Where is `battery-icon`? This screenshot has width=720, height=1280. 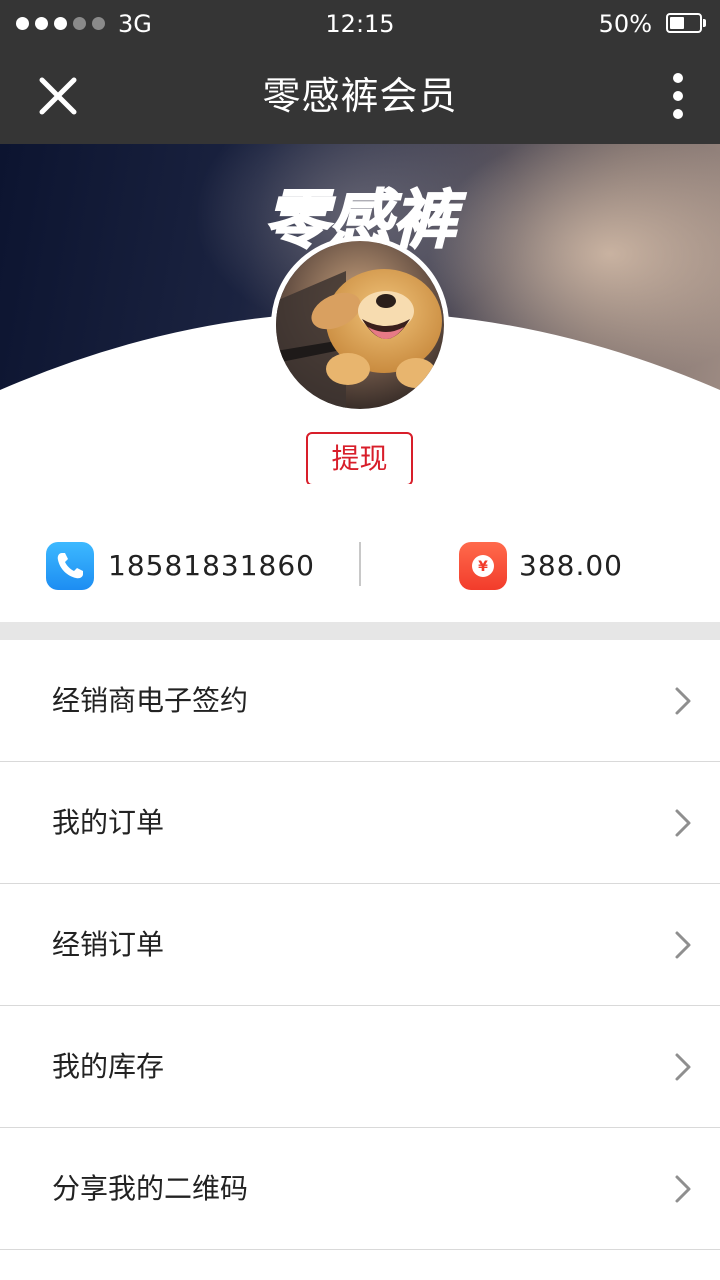
battery-icon is located at coordinates (686, 23).